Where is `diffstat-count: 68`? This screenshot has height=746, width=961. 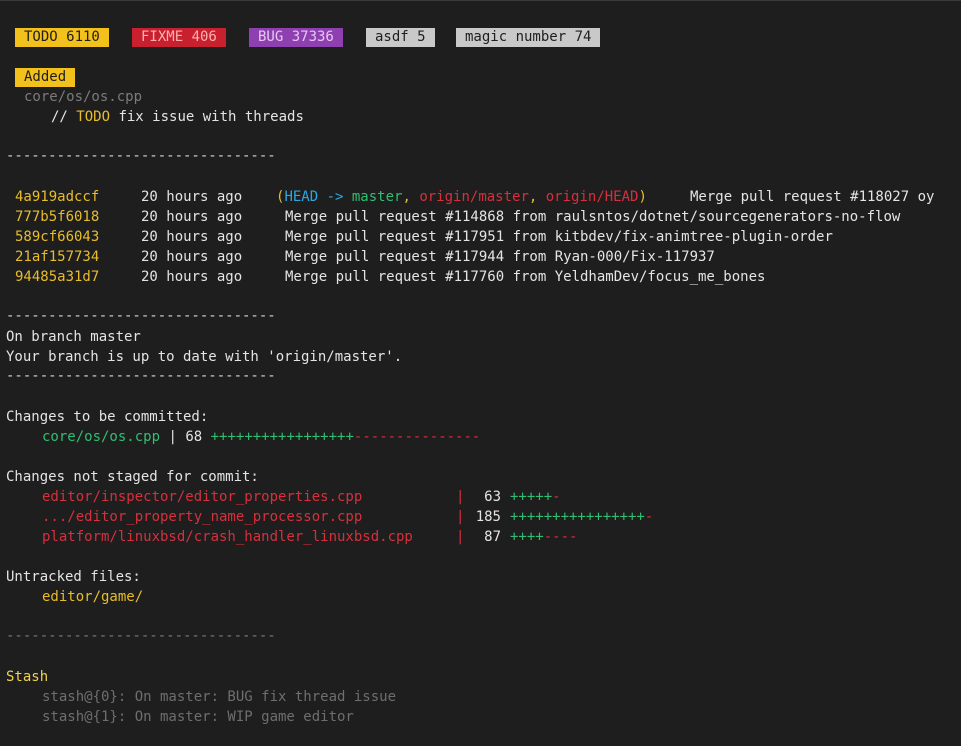 diffstat-count: 68 is located at coordinates (194, 437).